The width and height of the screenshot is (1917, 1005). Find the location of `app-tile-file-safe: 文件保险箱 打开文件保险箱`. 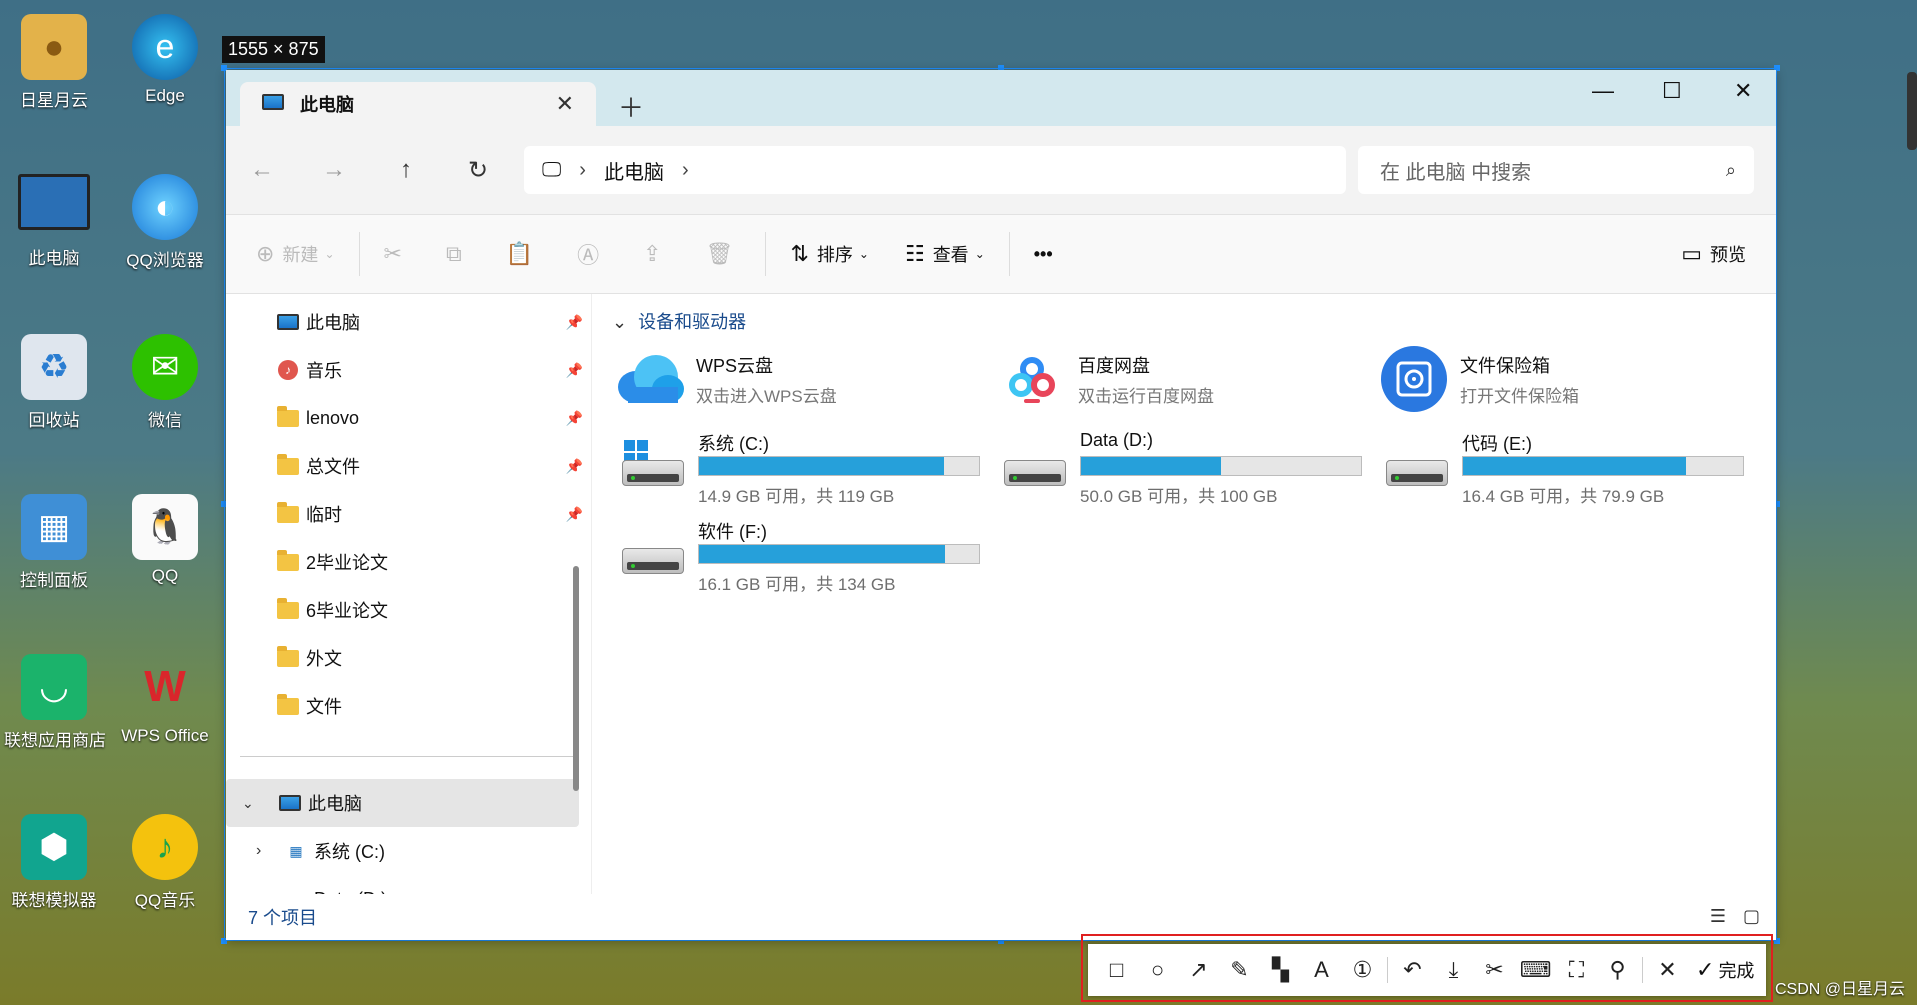

app-tile-file-safe: 文件保险箱 打开文件保险箱 is located at coordinates (1566, 379).